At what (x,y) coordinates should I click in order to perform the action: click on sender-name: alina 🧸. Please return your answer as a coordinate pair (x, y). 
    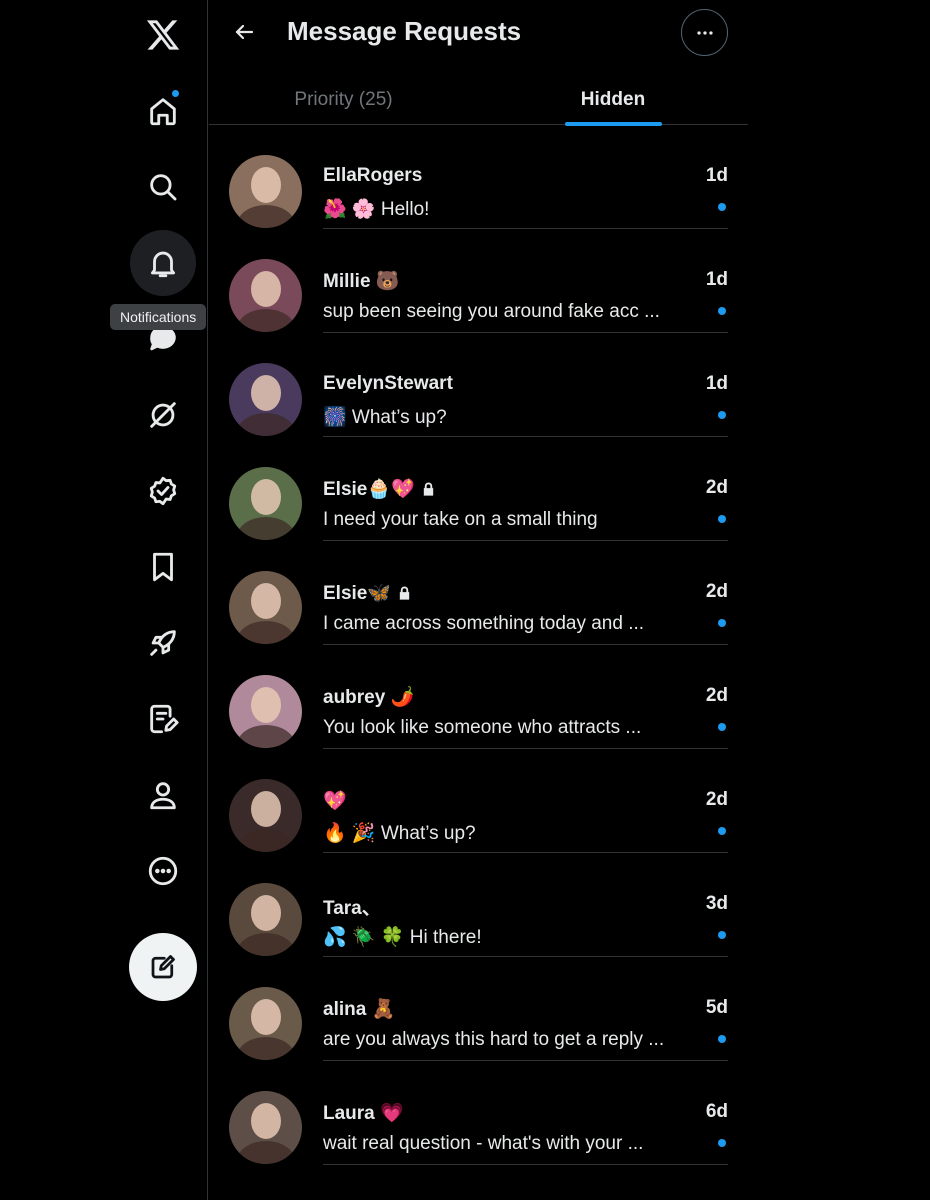
    Looking at the image, I should click on (359, 1009).